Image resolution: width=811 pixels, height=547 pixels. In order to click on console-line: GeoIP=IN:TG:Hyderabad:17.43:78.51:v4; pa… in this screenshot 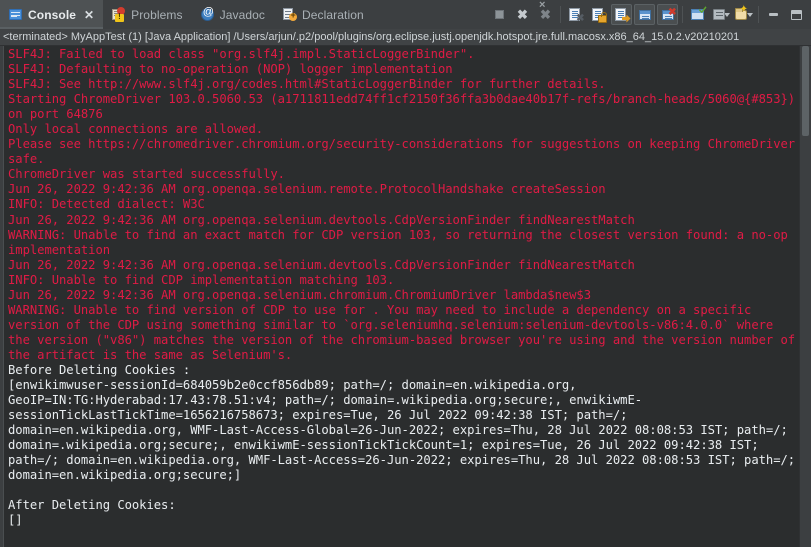, I will do `click(325, 400)`.